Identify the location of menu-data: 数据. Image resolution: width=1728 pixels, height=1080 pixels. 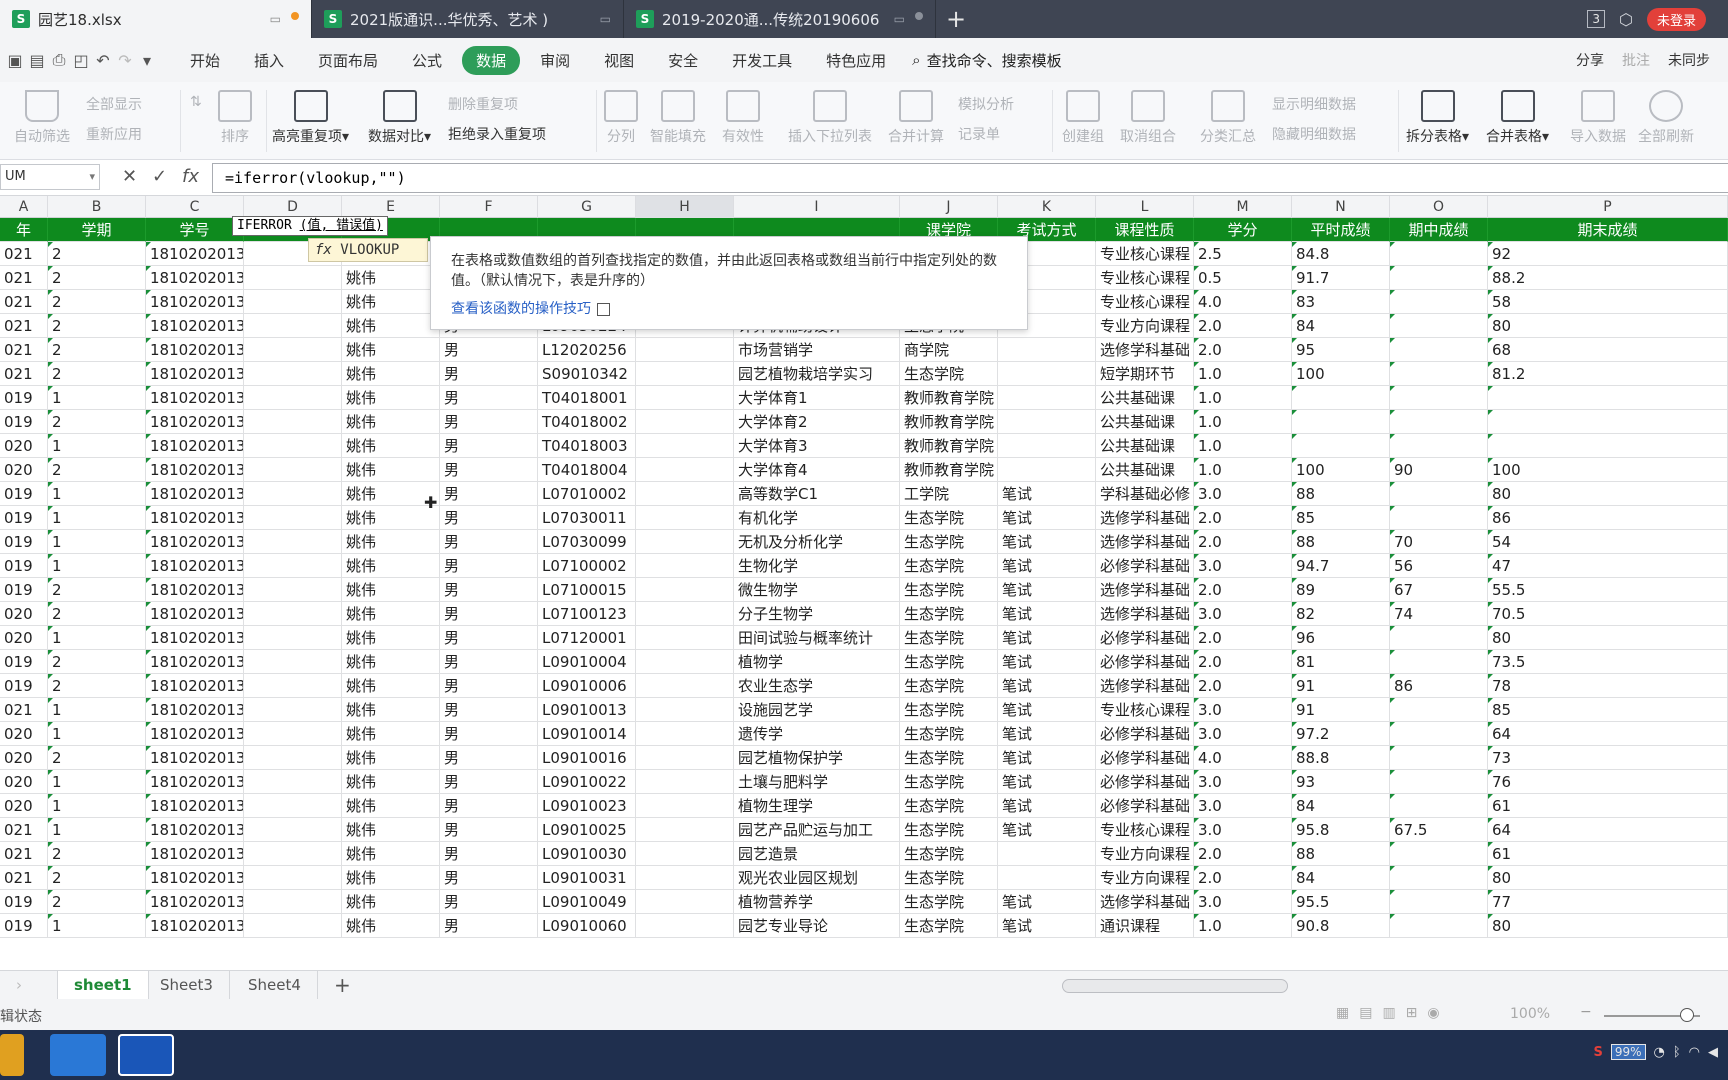
(491, 60).